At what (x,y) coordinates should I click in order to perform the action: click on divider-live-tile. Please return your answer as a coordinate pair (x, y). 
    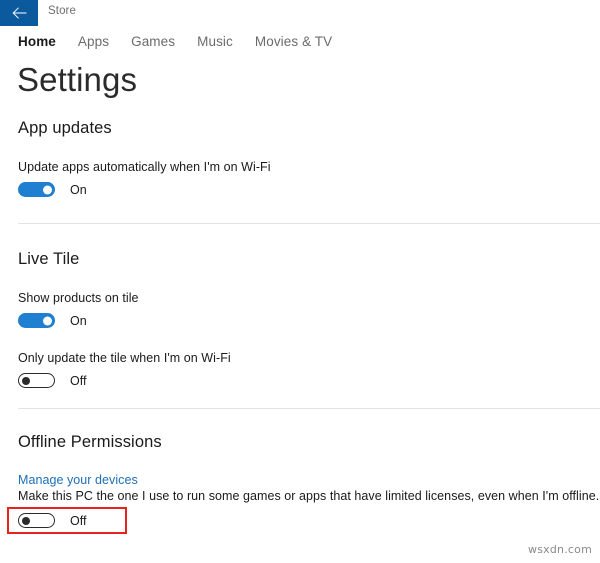
    Looking at the image, I should click on (309, 408).